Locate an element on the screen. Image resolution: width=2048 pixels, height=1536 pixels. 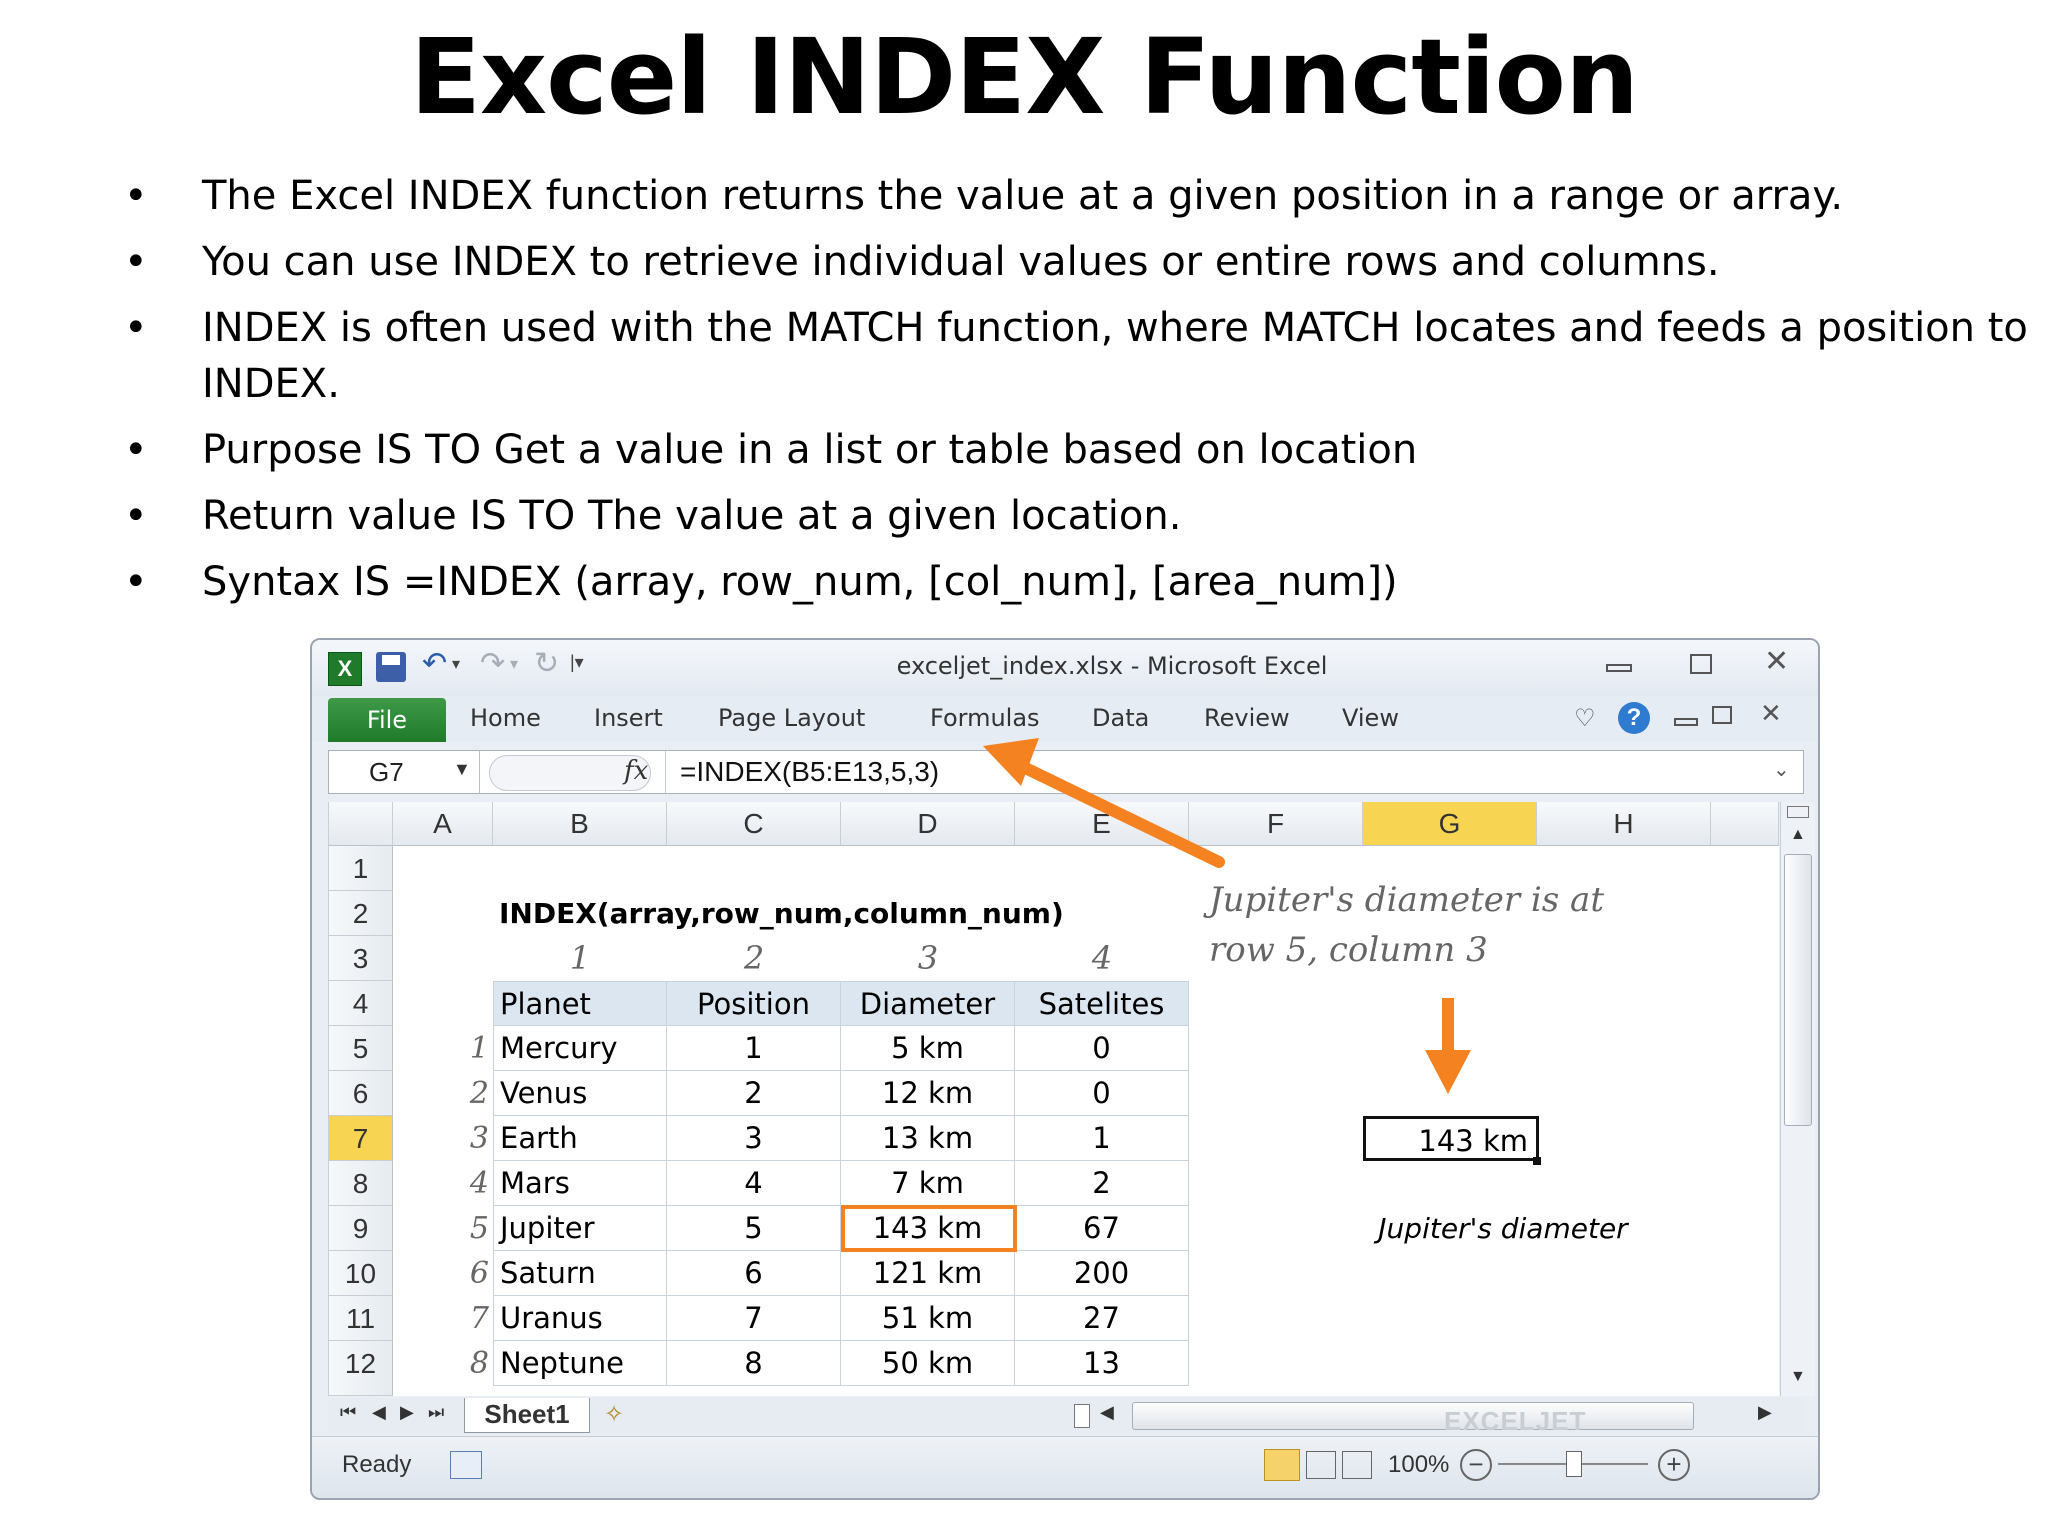
table-header-diameter: Diameter is located at coordinates (928, 1003).